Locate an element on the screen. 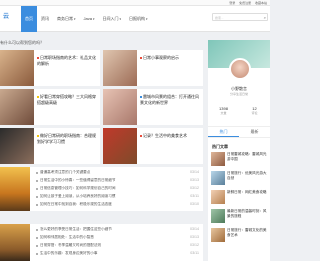 The height and width of the screenshot is (261, 320). article-card: 日常职场指南的艺术：礼品文化的解析 is located at coordinates (50, 68).